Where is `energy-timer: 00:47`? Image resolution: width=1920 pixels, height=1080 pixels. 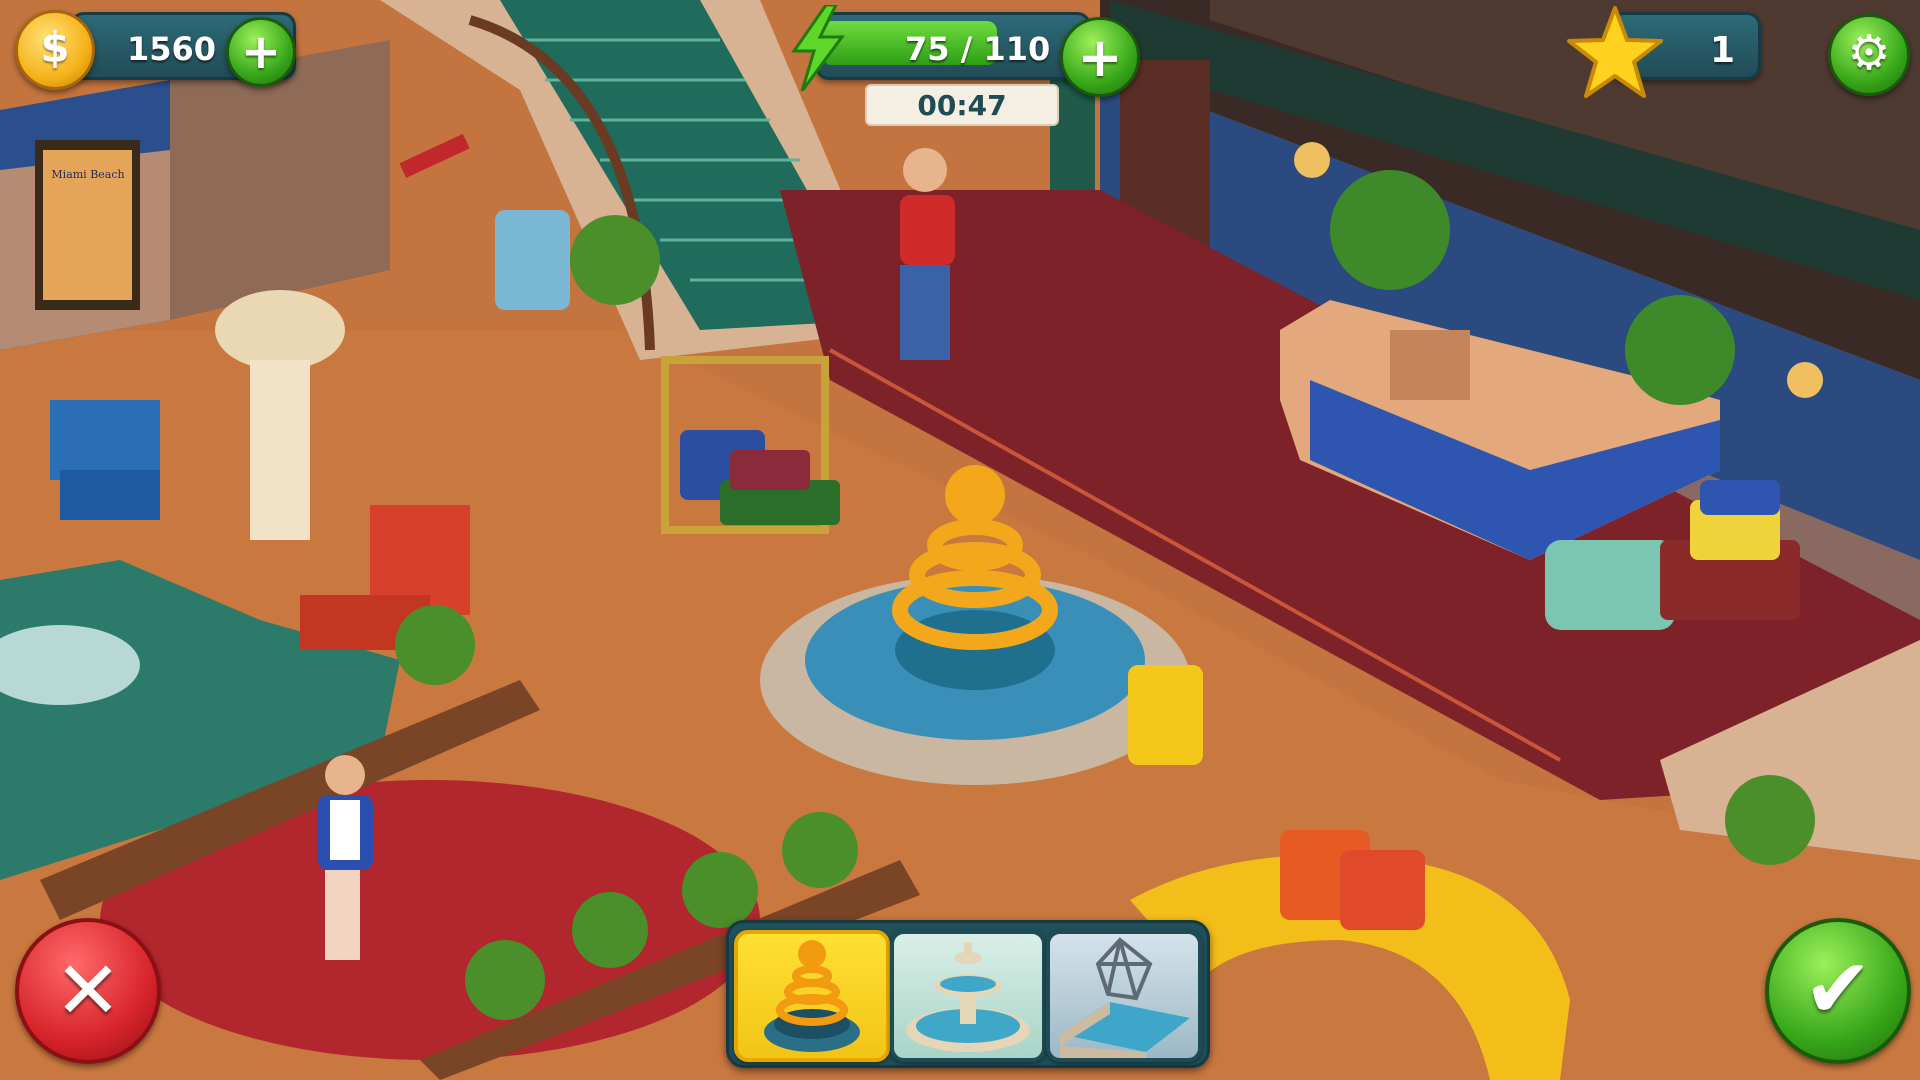 energy-timer: 00:47 is located at coordinates (962, 105).